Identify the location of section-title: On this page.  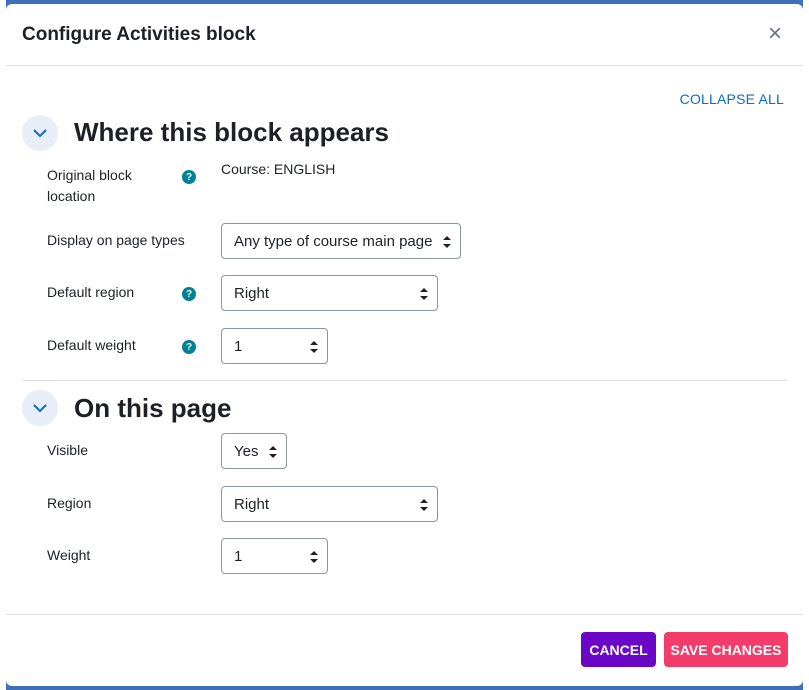
(153, 408).